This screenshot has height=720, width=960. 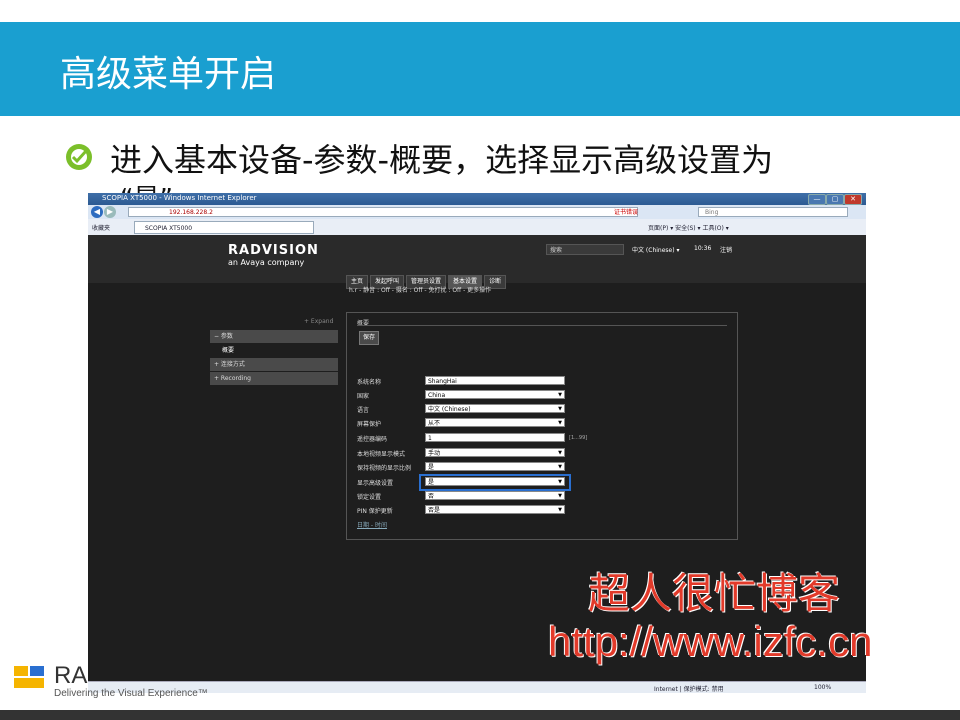 I want to click on close-button: ✕, so click(x=853, y=199).